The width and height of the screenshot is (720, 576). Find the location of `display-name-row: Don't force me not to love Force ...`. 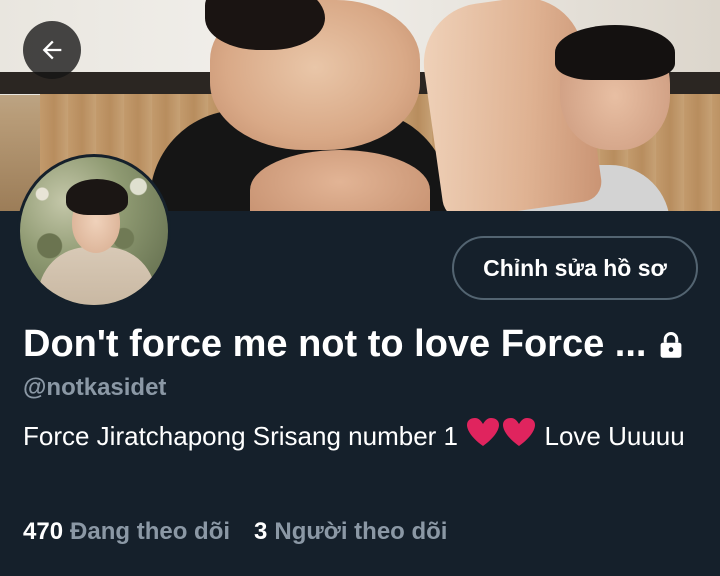

display-name-row: Don't force me not to love Force ... is located at coordinates (363, 344).